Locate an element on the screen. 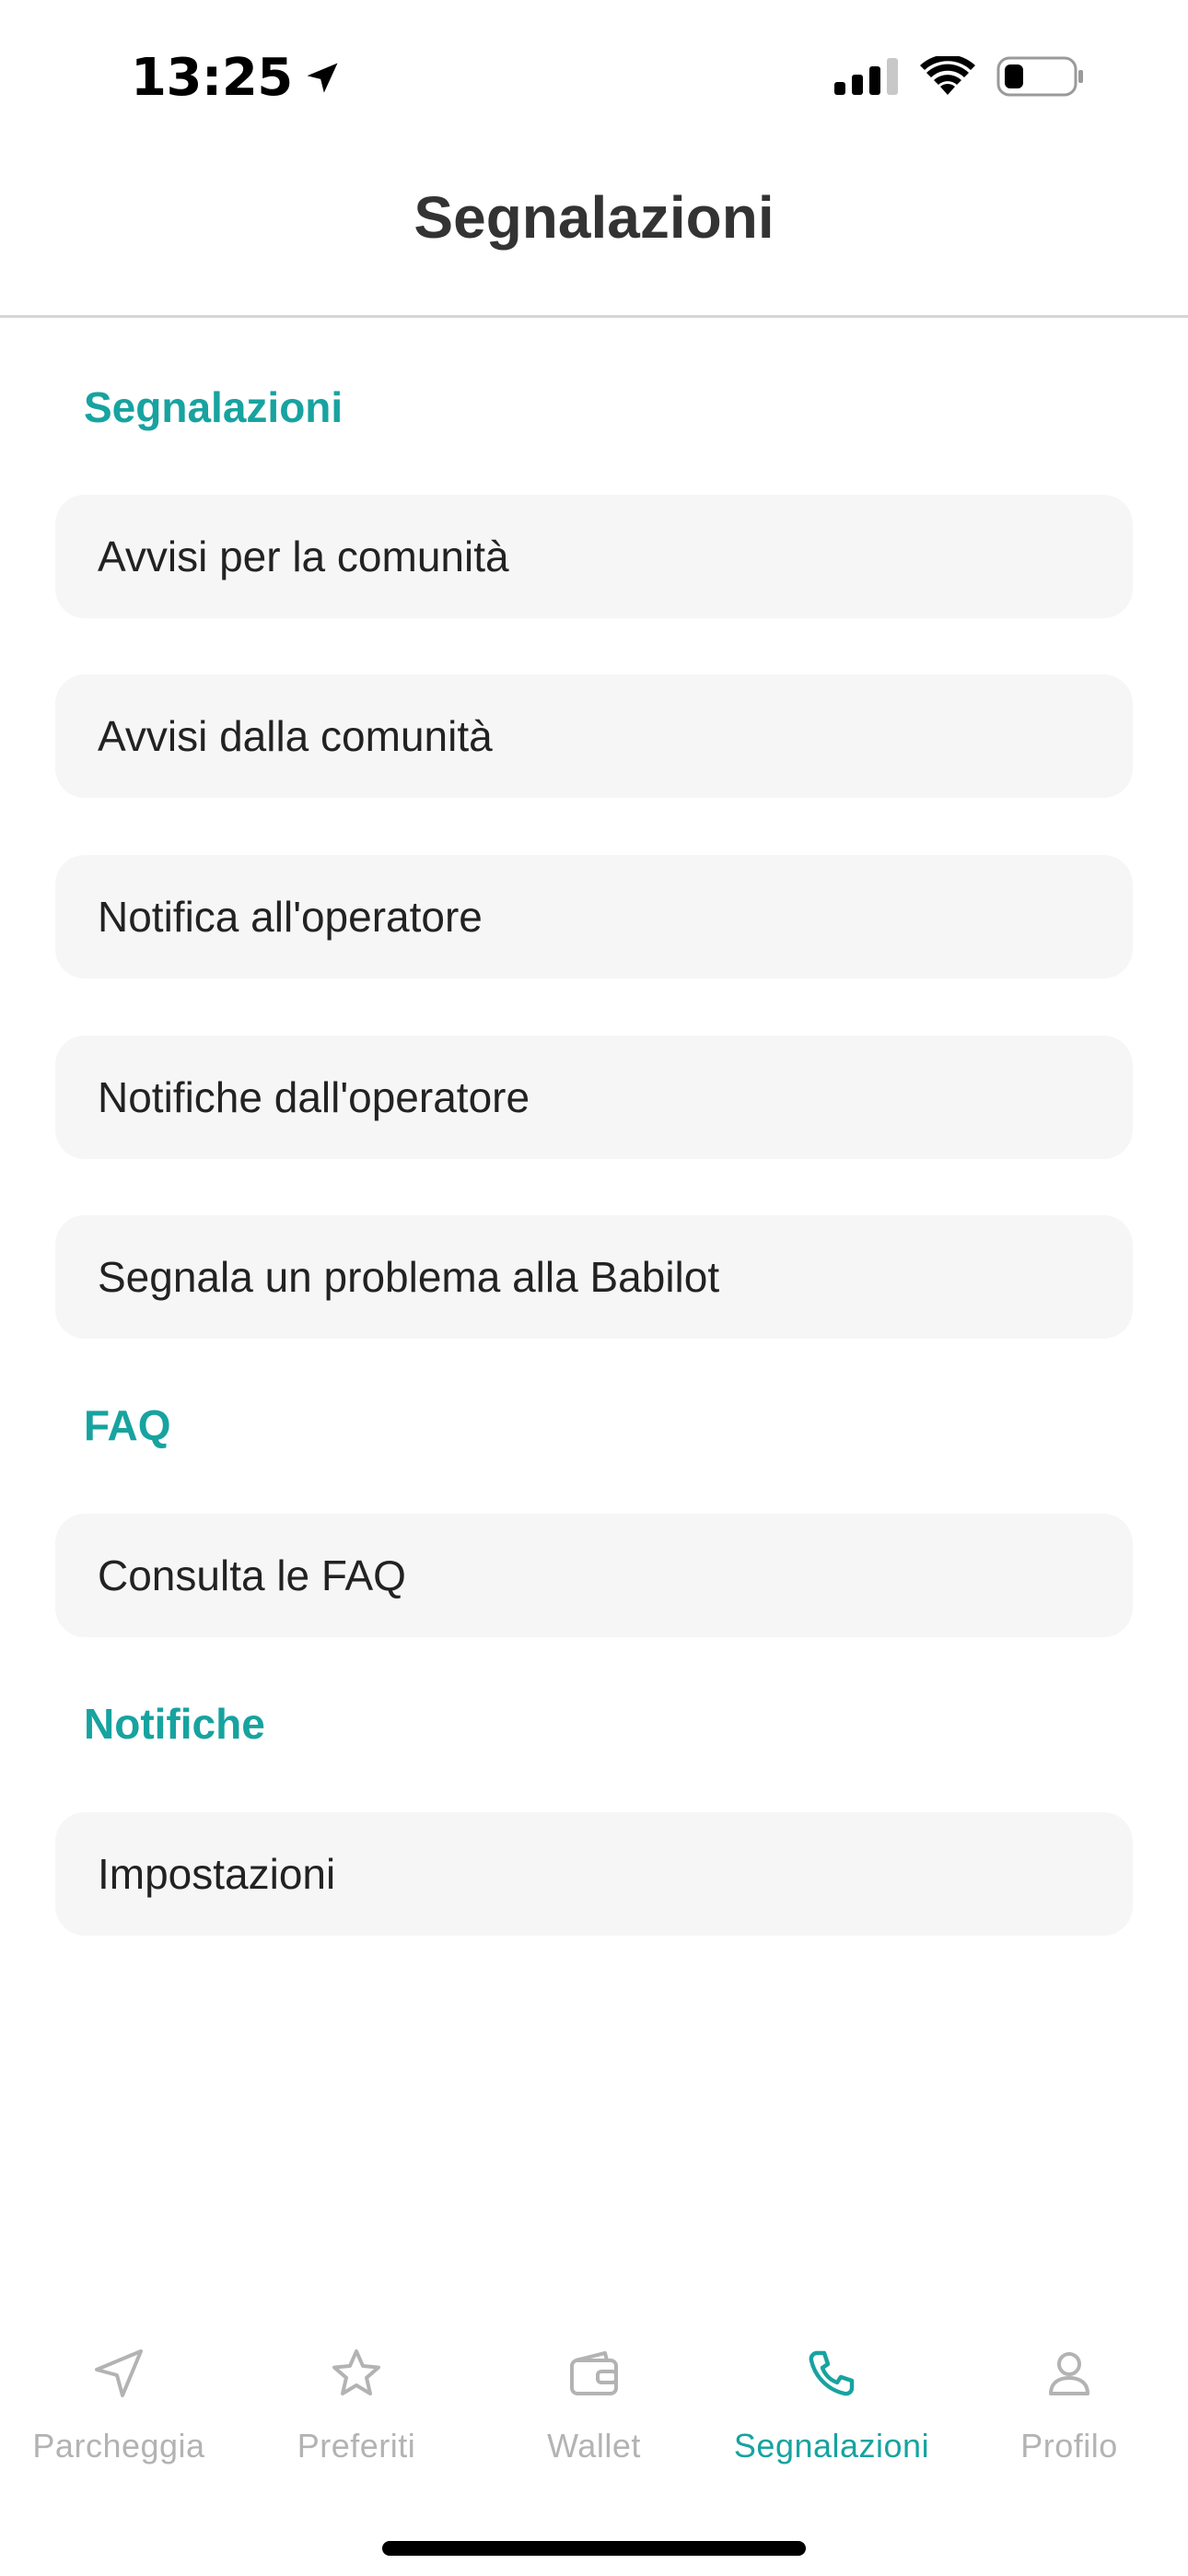 The width and height of the screenshot is (1188, 2576). location-arrow-icon is located at coordinates (322, 78).